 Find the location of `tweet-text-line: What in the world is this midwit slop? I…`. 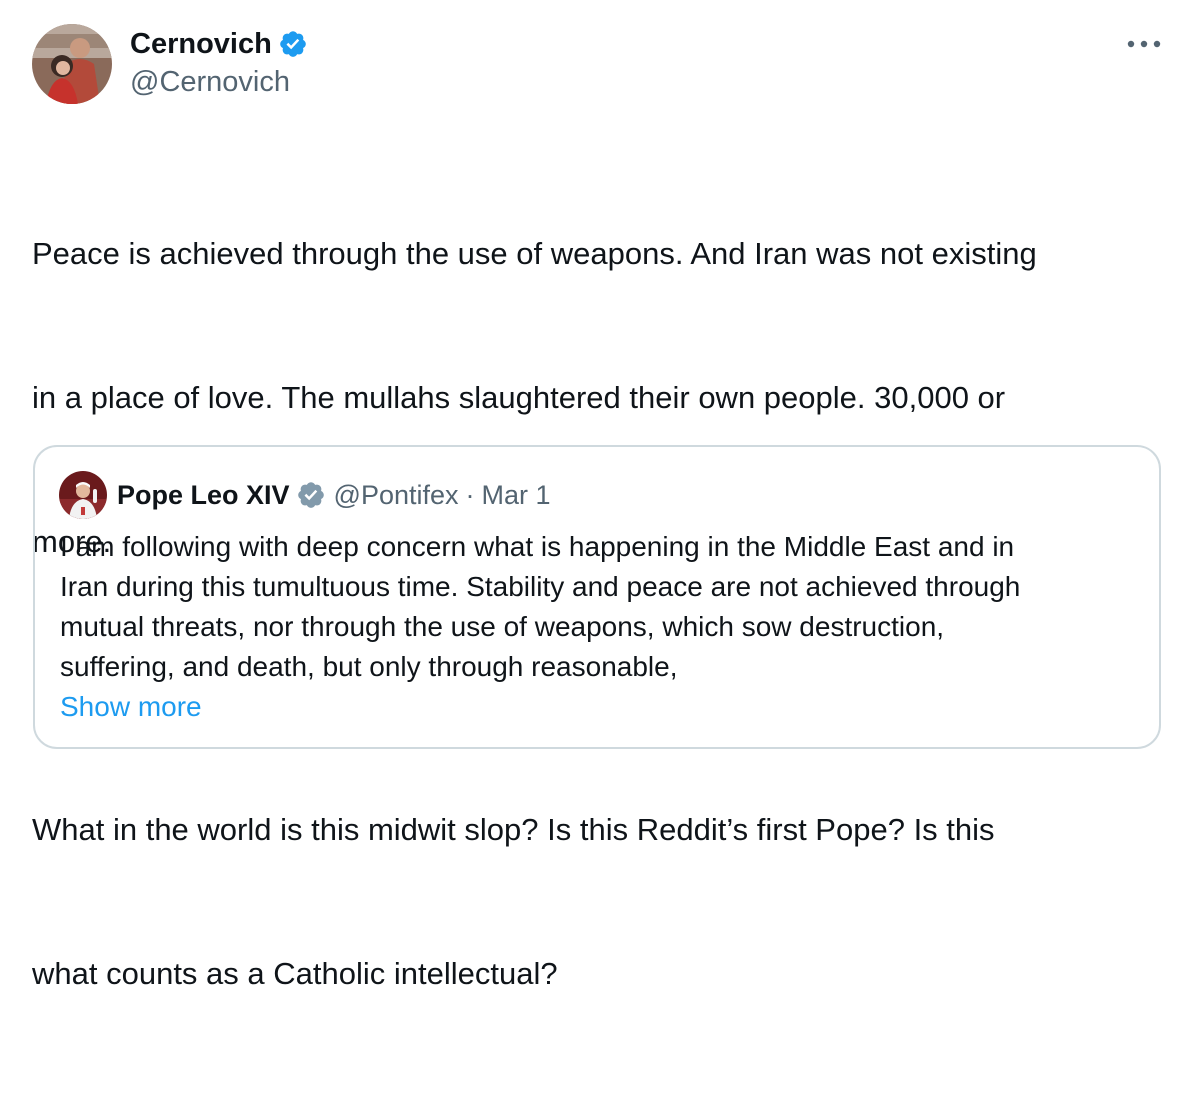

tweet-text-line: What in the world is this midwit slop? I… is located at coordinates (513, 829).